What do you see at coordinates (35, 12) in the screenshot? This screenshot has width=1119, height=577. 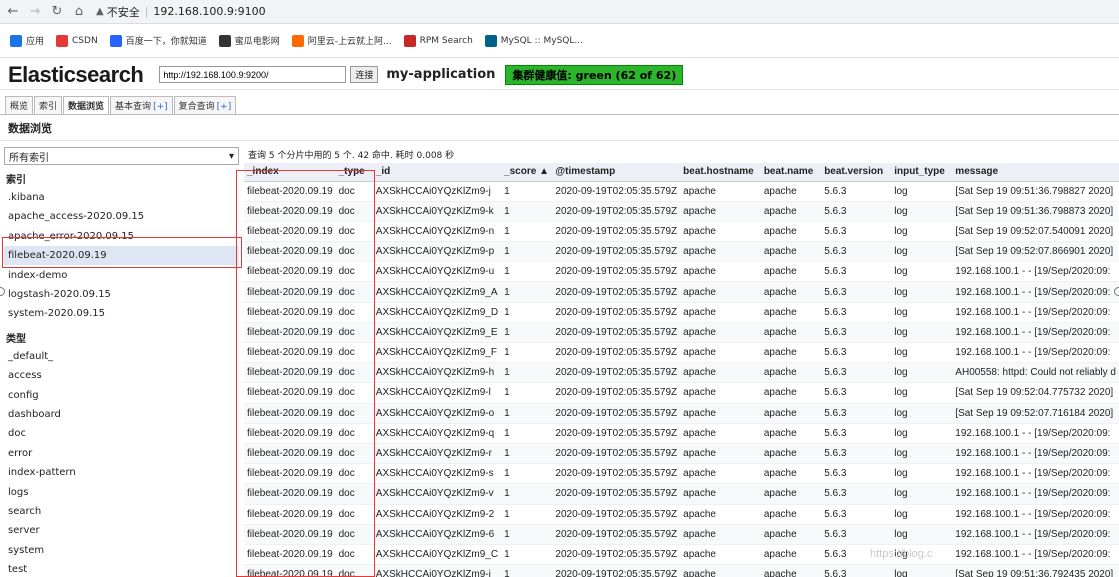 I see `forward-icon: →` at bounding box center [35, 12].